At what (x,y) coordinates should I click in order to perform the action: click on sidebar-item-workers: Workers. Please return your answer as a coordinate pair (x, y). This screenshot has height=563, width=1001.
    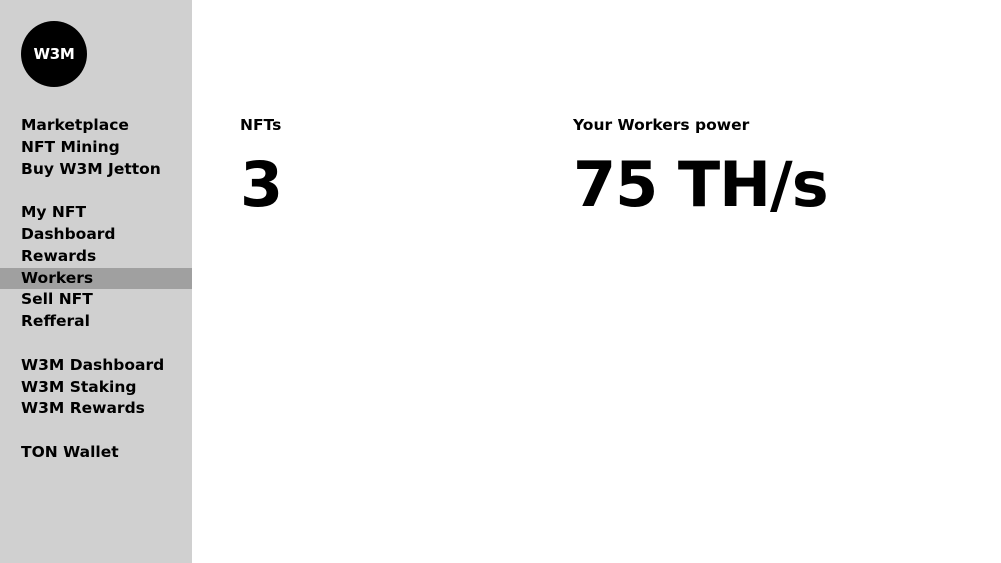
    Looking at the image, I should click on (96, 278).